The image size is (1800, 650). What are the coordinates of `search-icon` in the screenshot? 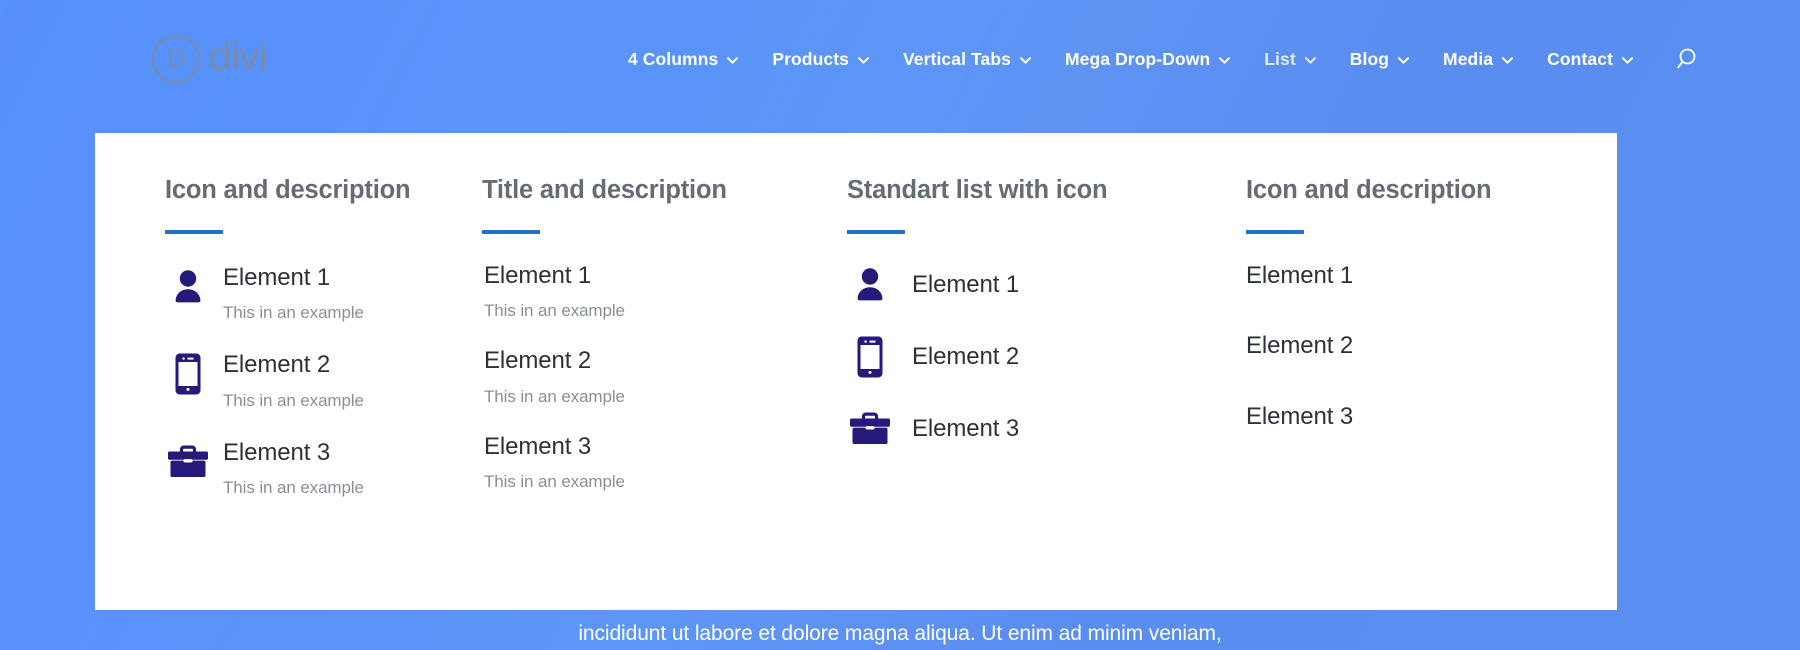 It's located at (1689, 59).